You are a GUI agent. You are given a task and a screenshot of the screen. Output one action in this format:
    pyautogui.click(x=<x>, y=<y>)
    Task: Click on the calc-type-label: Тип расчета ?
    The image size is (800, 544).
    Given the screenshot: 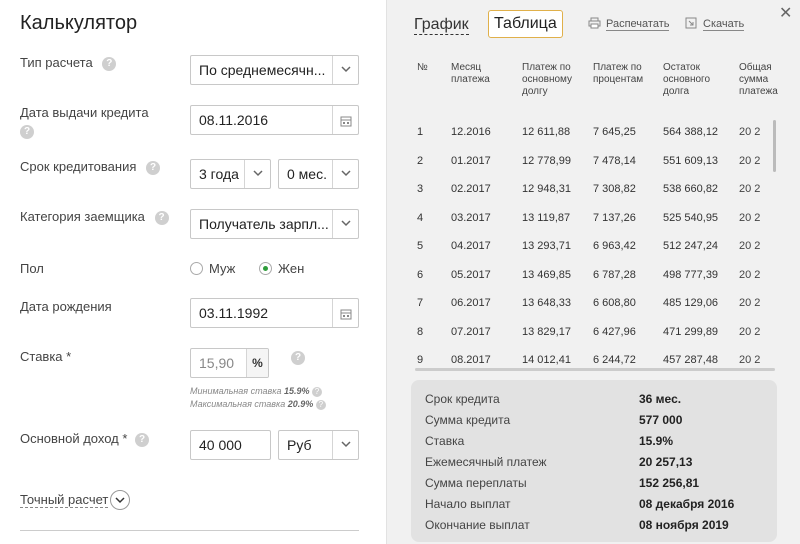 What is the action you would take?
    pyautogui.click(x=68, y=63)
    